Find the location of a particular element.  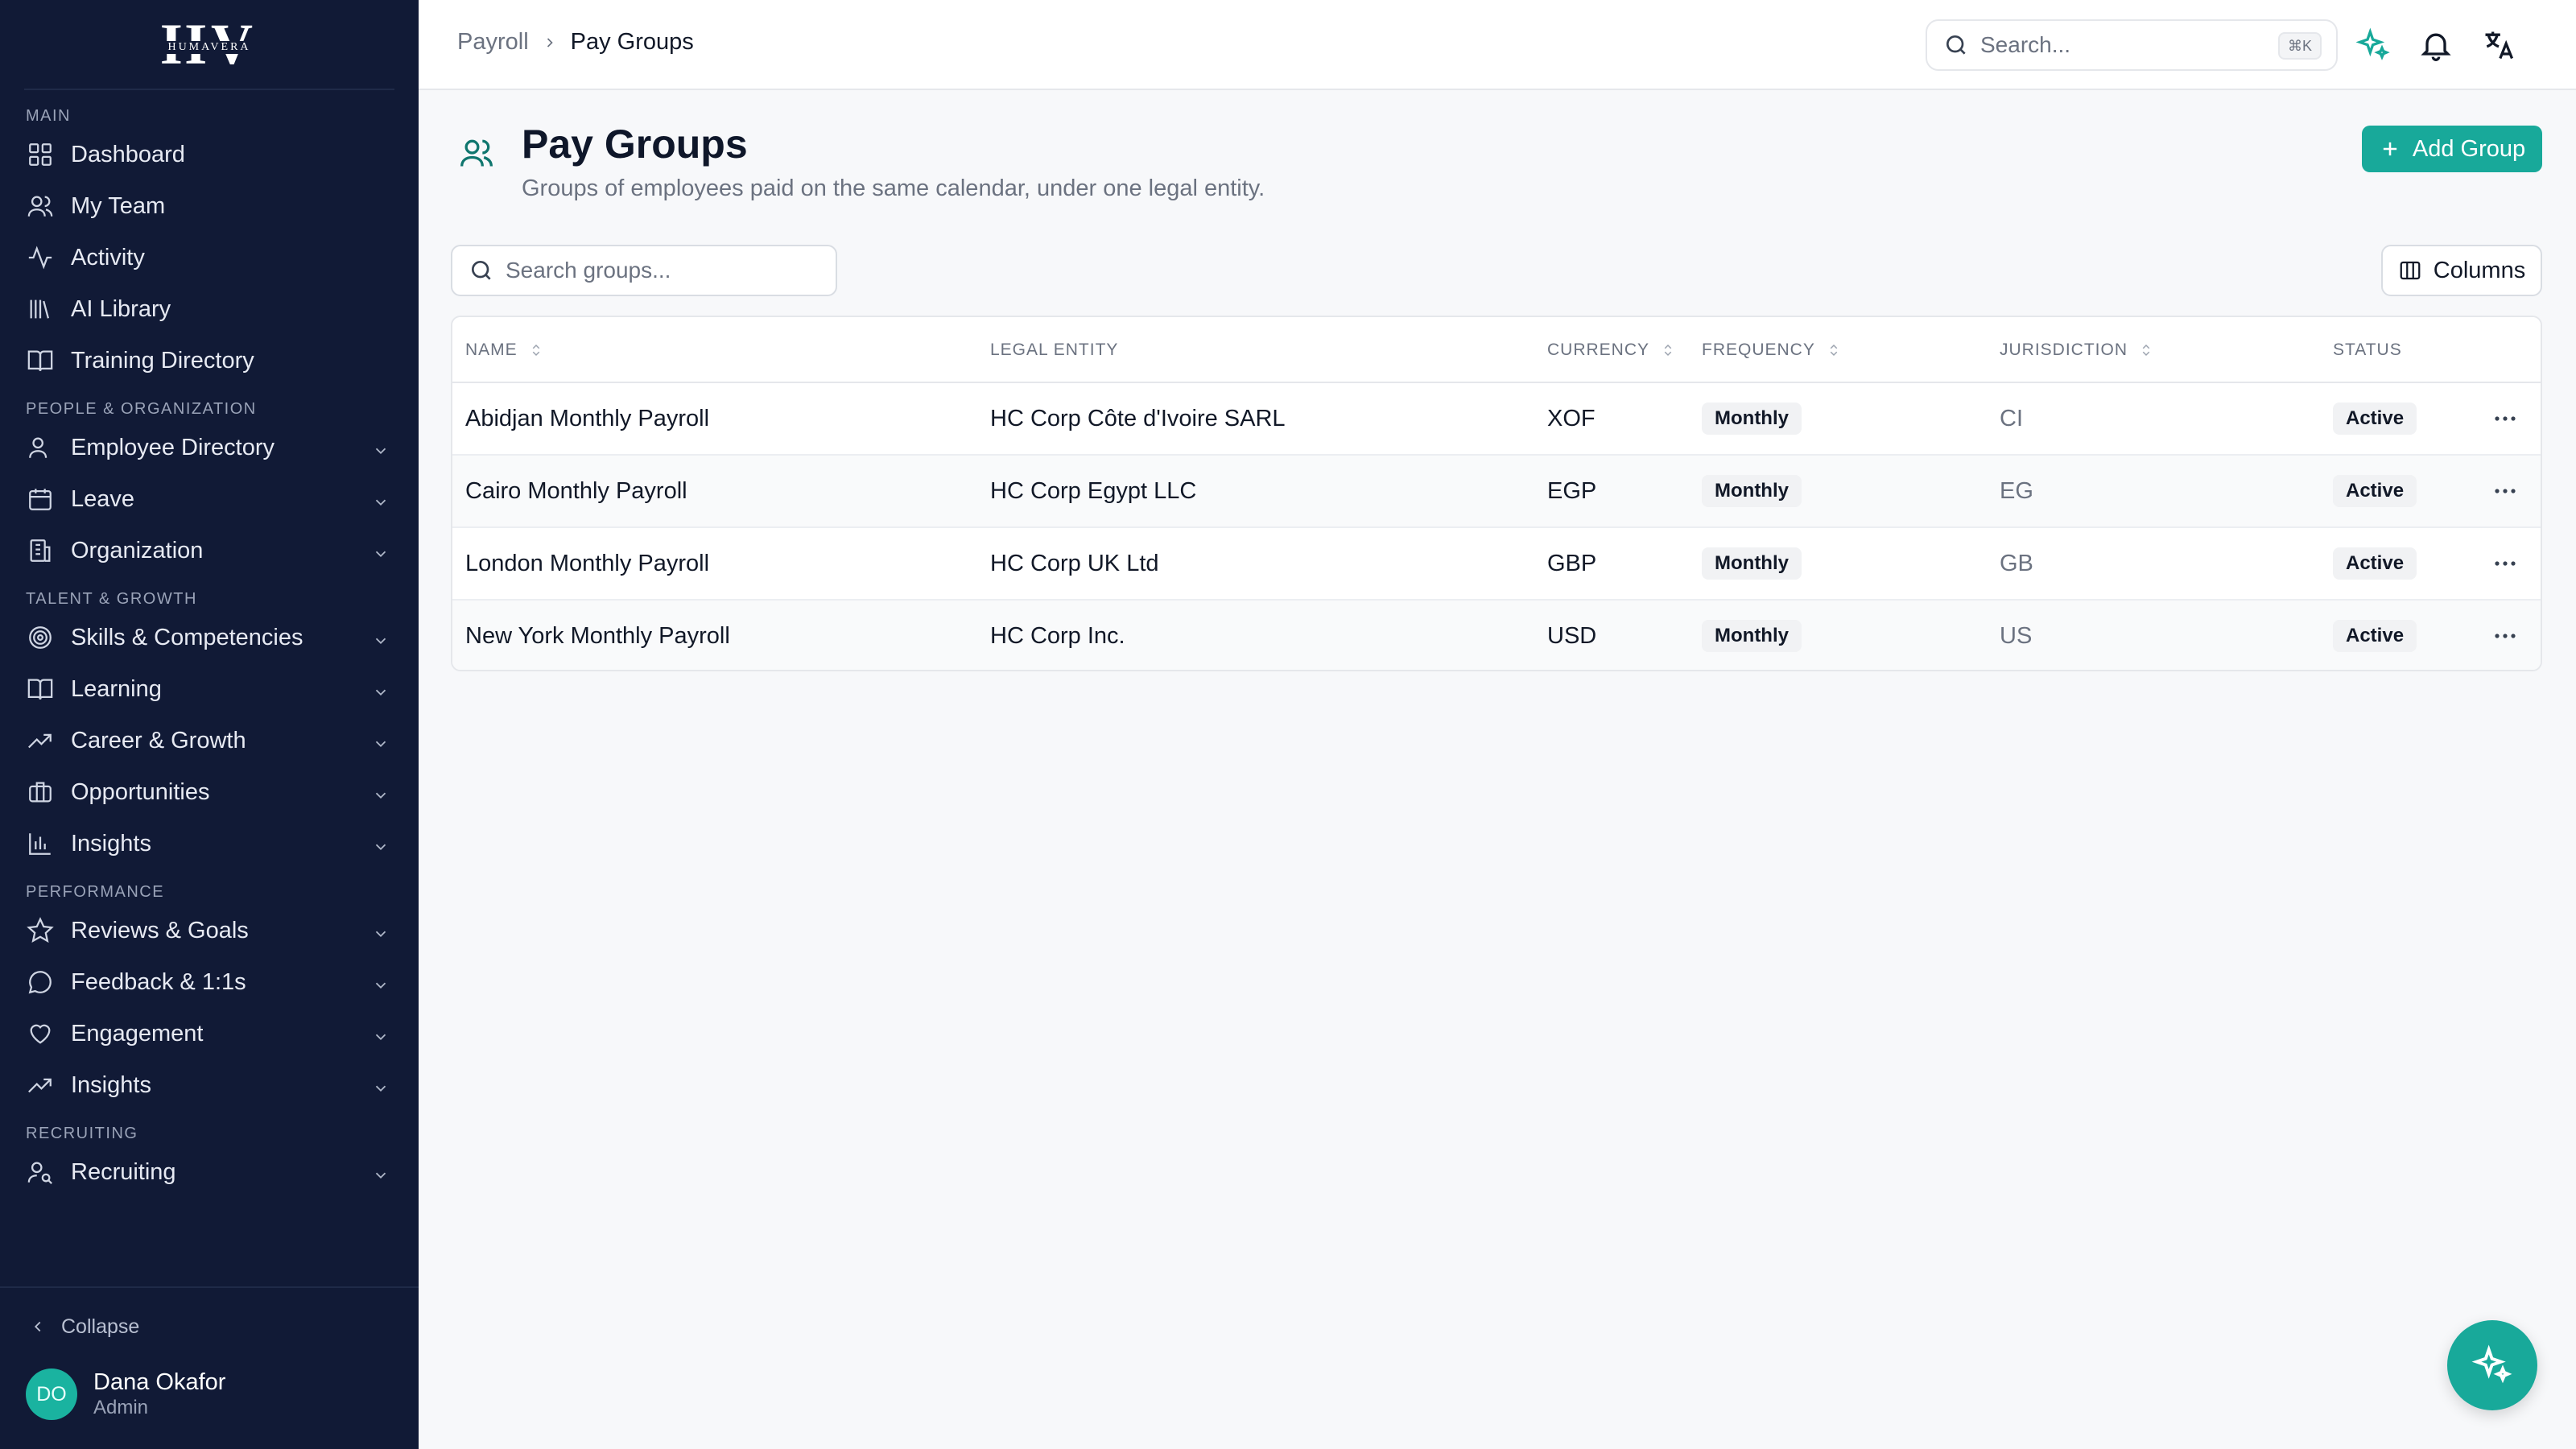

book-open-icon is located at coordinates (40, 360).